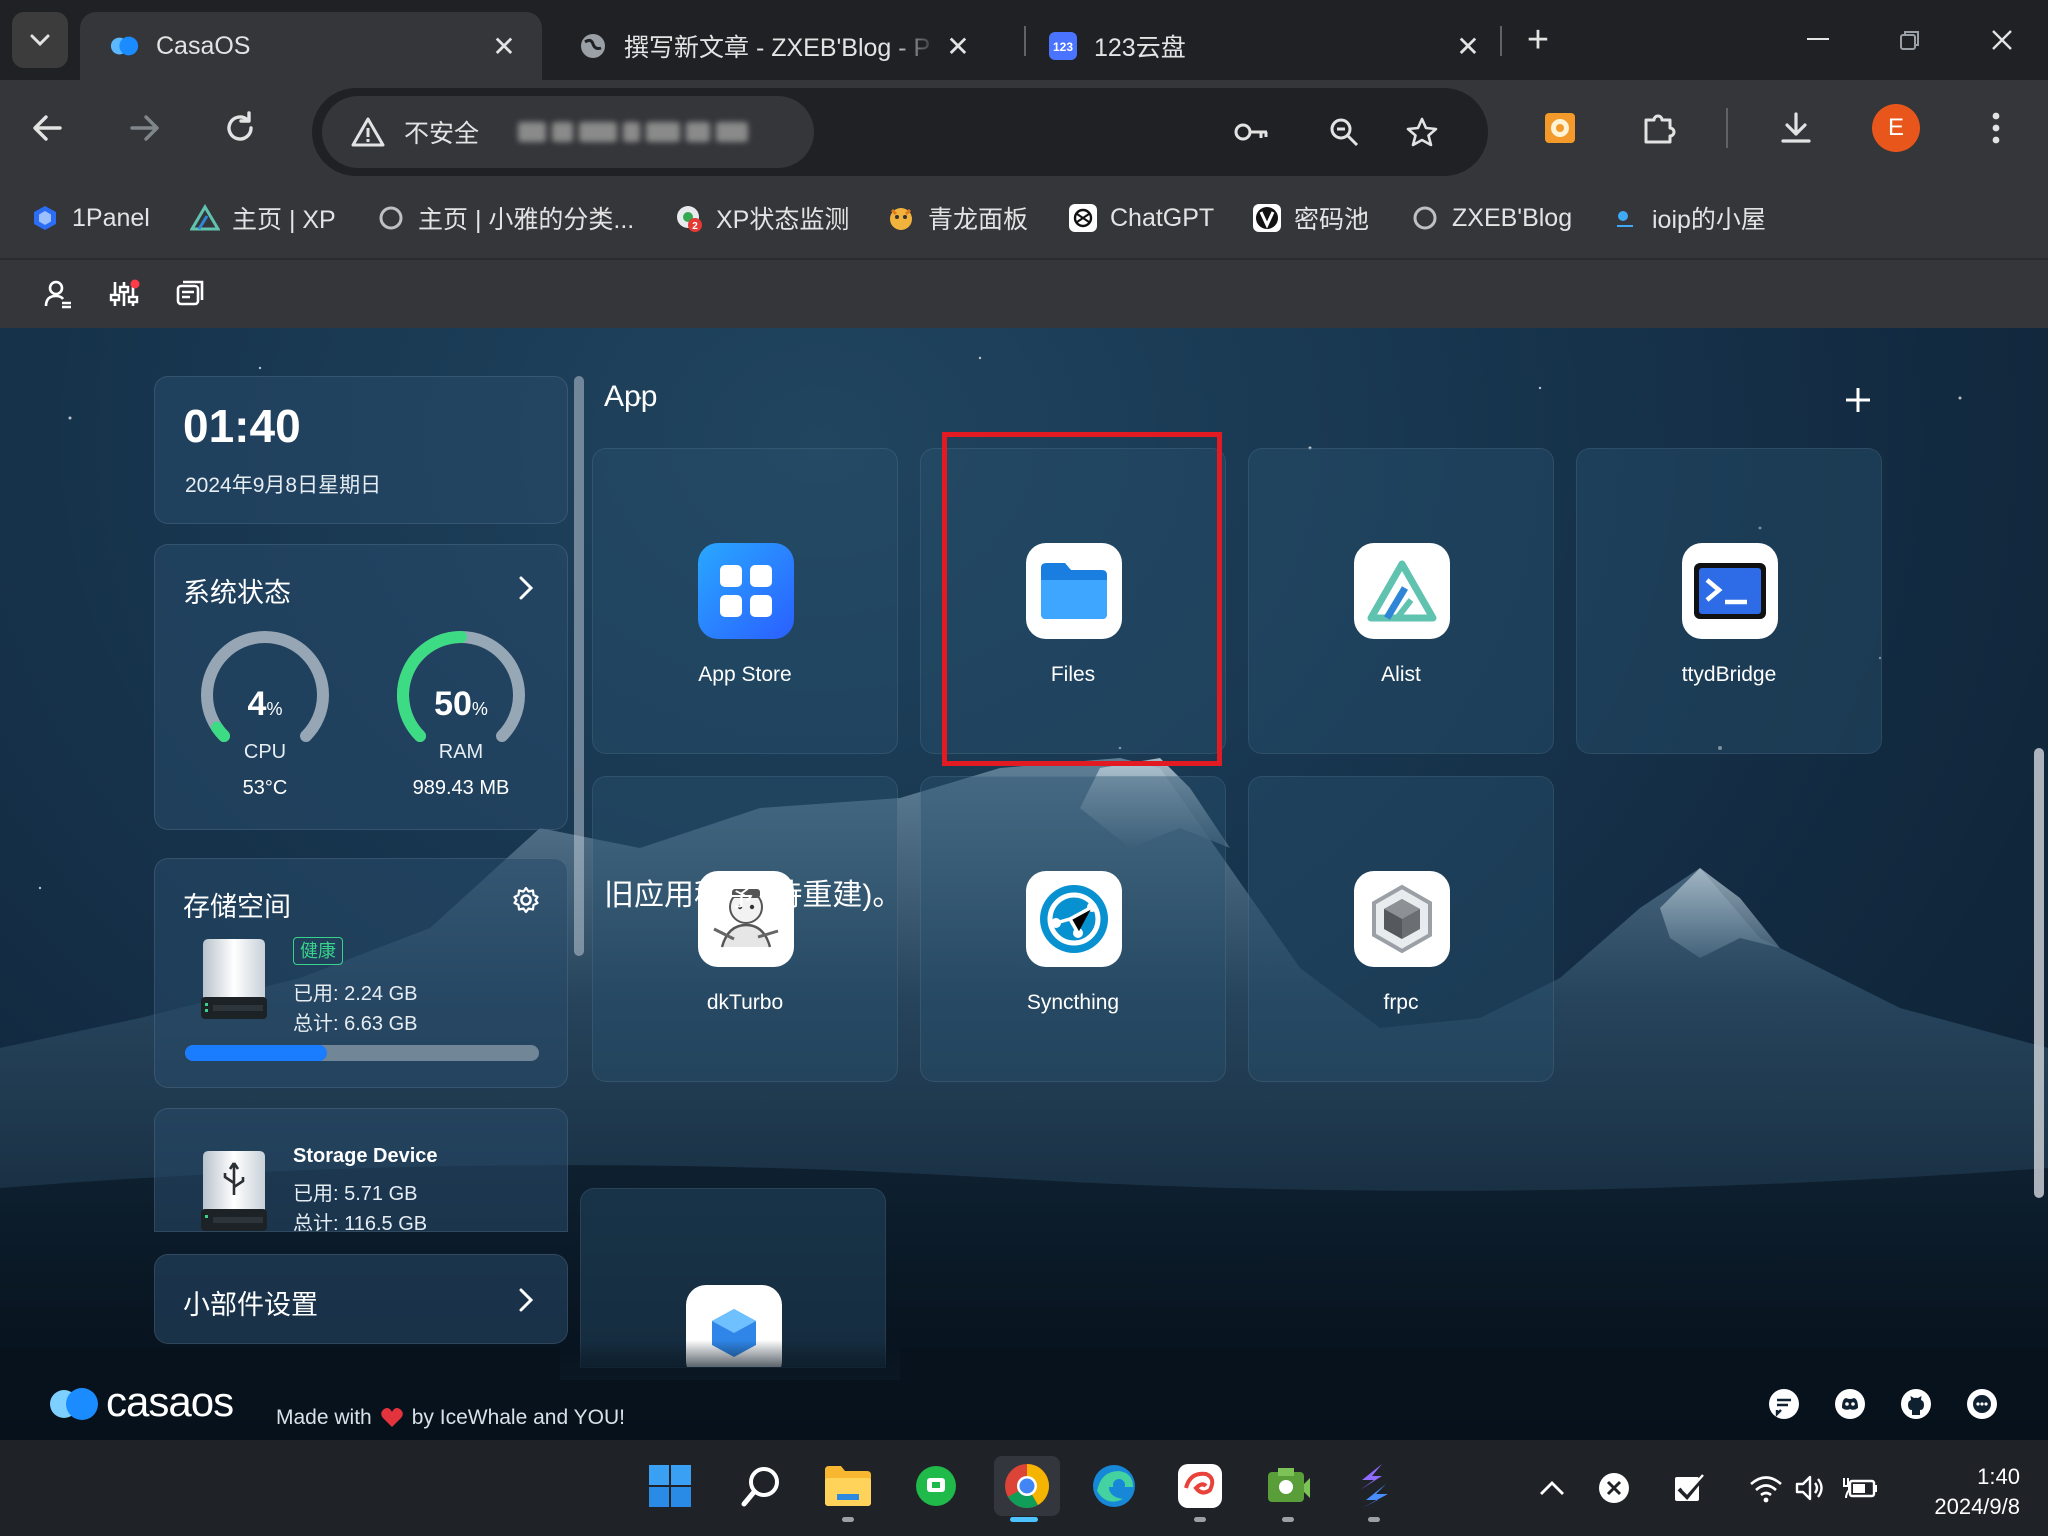 Image resolution: width=2048 pixels, height=1536 pixels. Describe the element at coordinates (365, 1156) in the screenshot. I see `storage-device-title: Storage Device` at that location.